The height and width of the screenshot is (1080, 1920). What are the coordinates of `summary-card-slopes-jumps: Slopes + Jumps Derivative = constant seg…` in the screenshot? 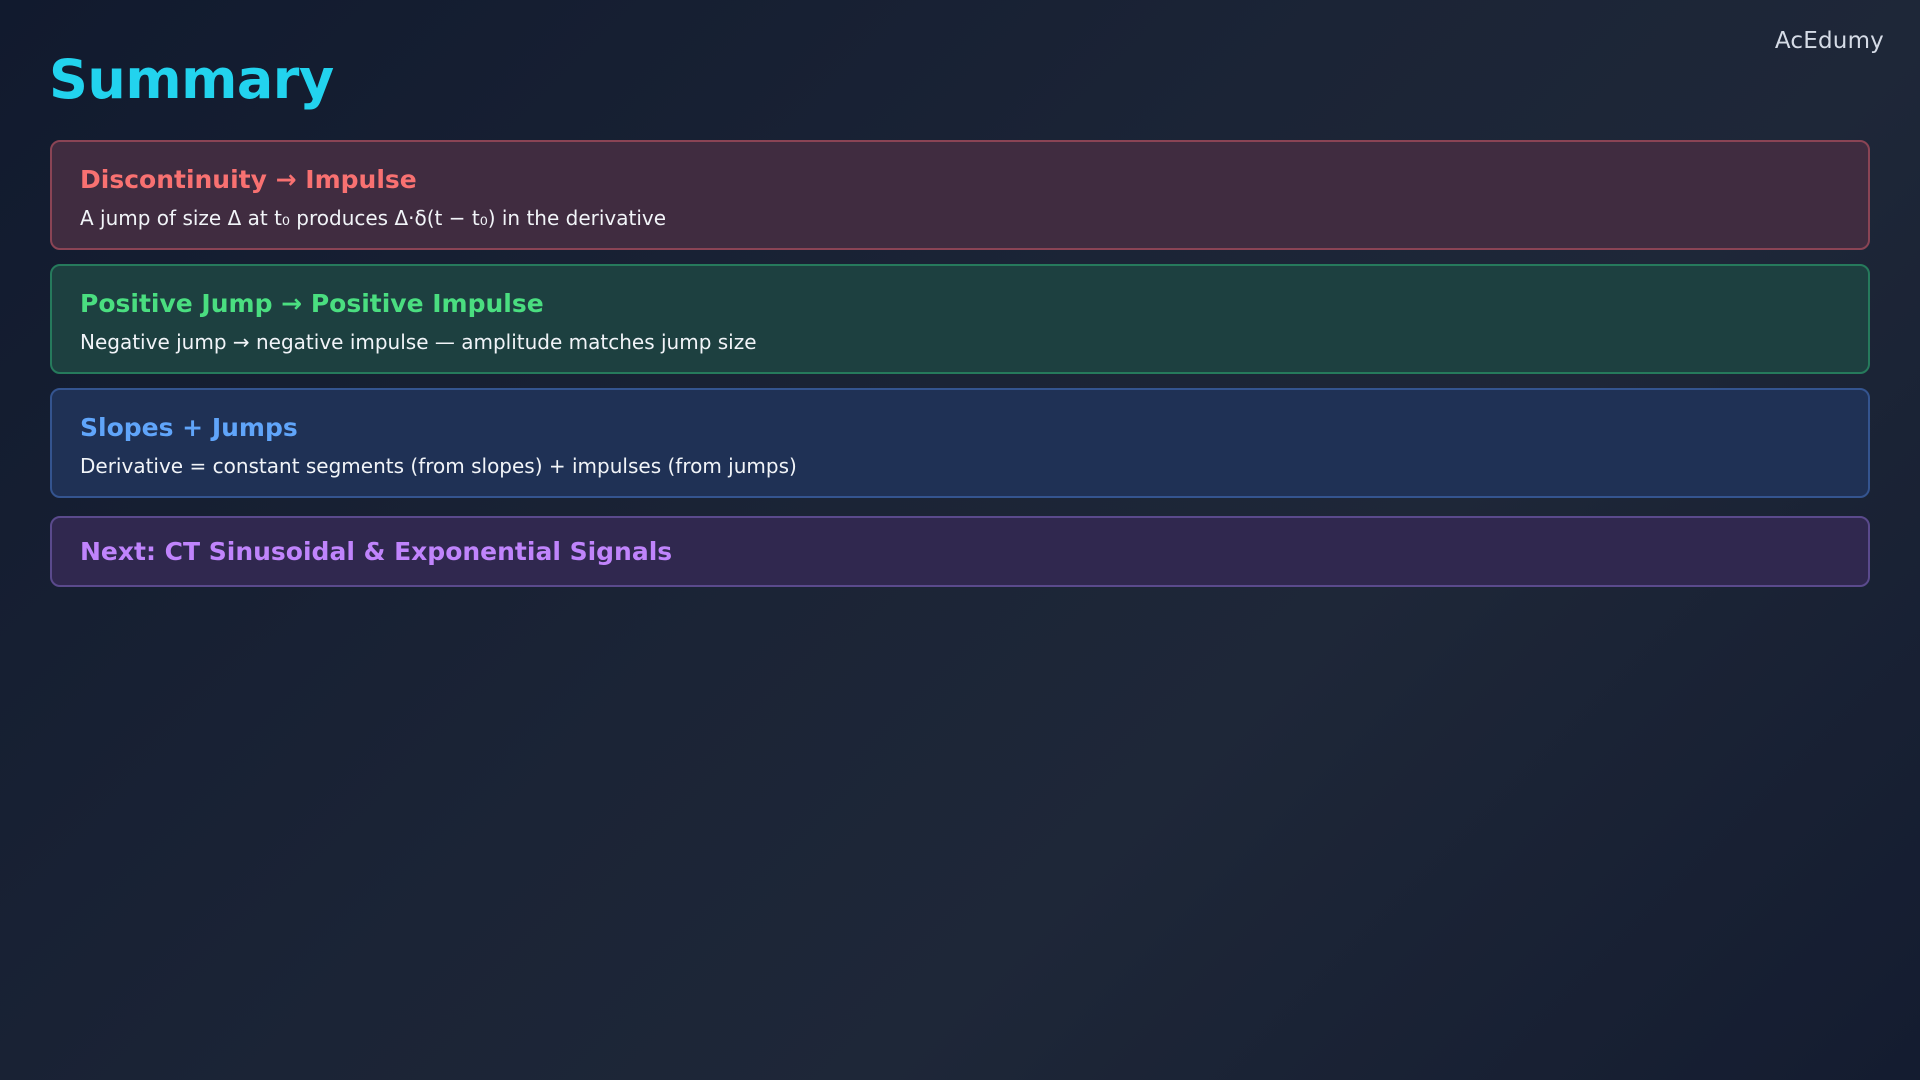 It's located at (960, 443).